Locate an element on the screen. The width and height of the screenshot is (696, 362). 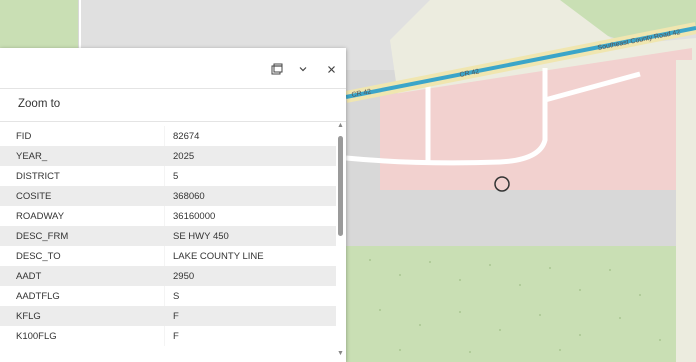
close-icon is located at coordinates (331, 69).